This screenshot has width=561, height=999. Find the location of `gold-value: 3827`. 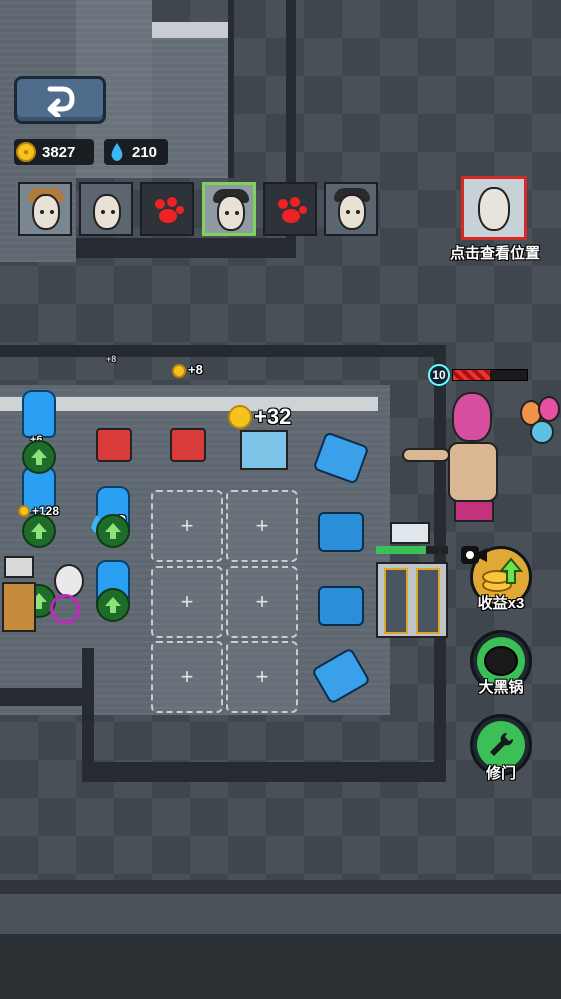

gold-value: 3827 is located at coordinates (59, 152).